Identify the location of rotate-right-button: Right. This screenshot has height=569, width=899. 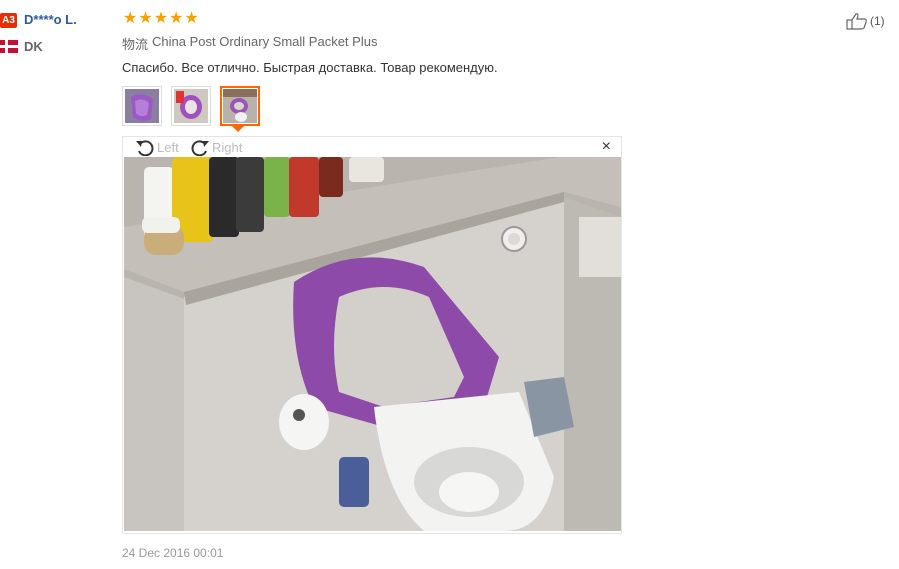
(216, 147).